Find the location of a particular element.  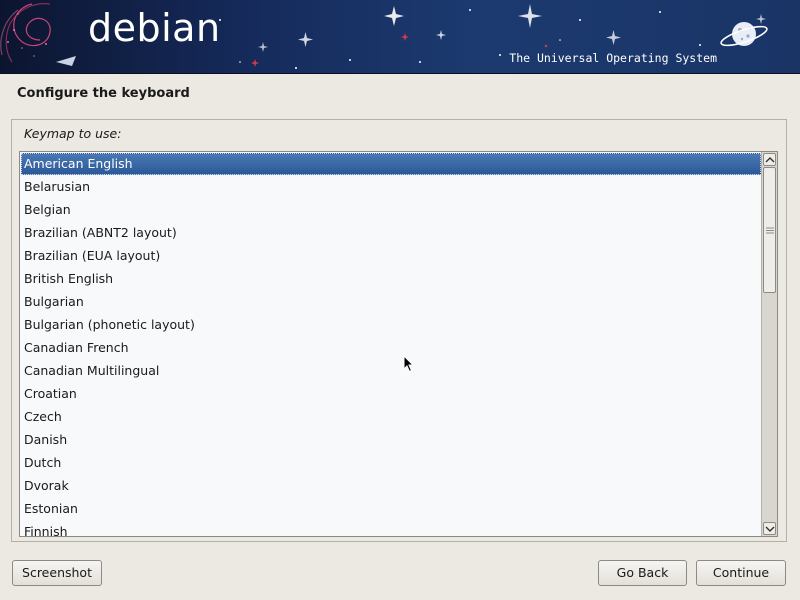

keymap-option: Bulgarian (phonetic layout) is located at coordinates (391, 324).